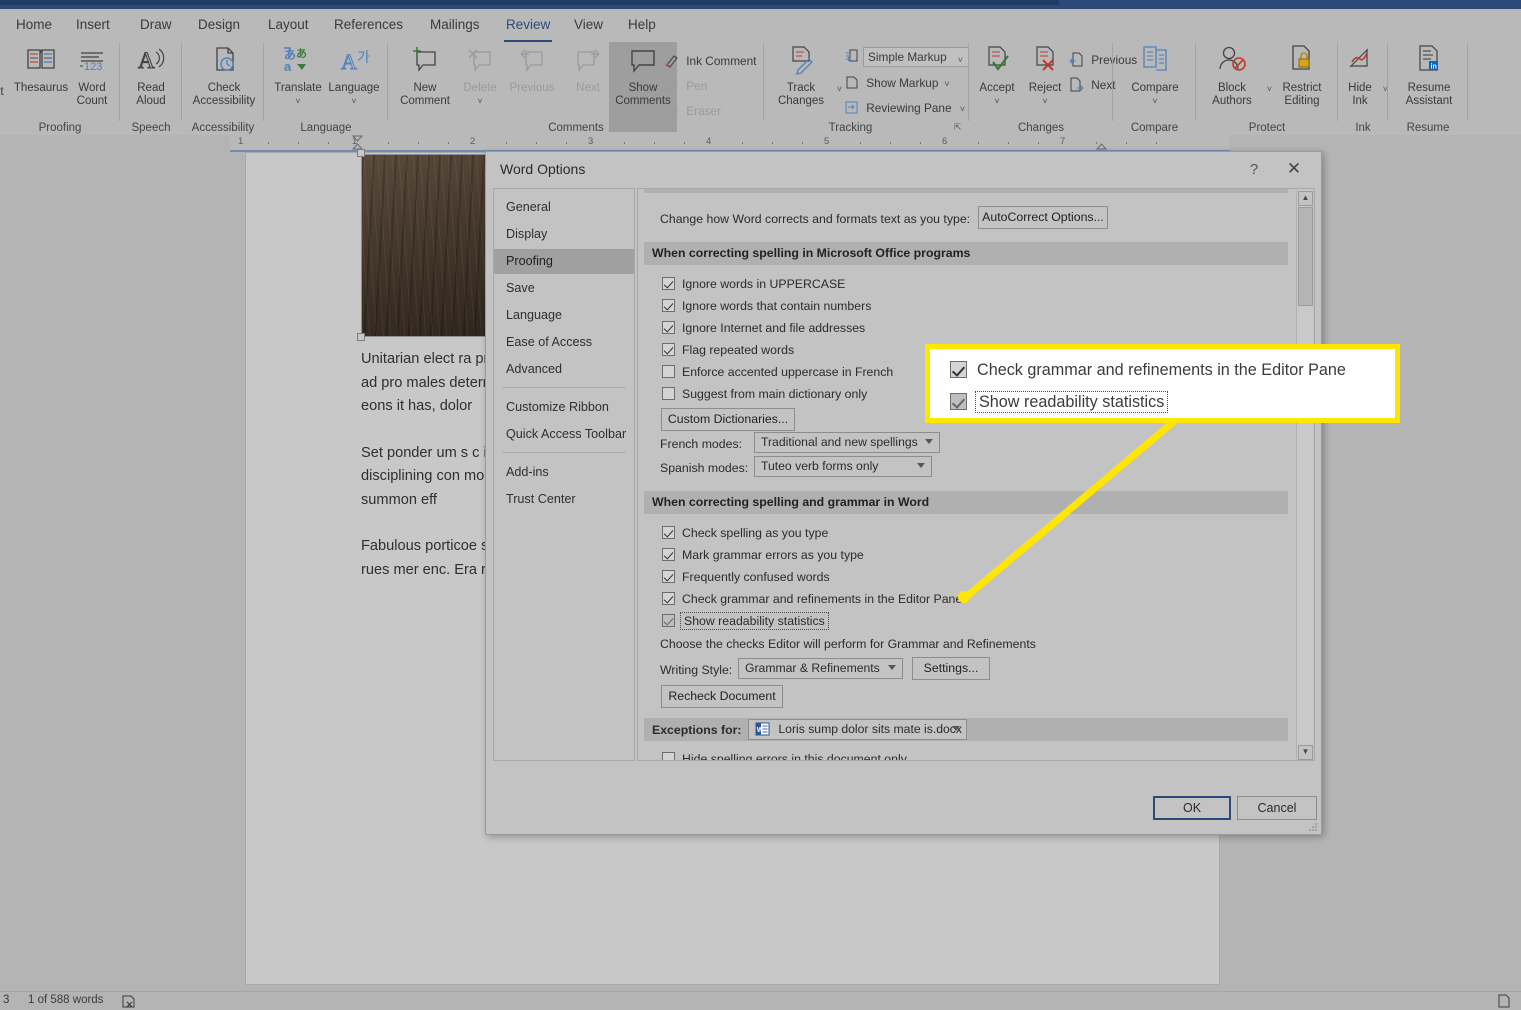  I want to click on markup-mode-dropdown: Simple Markup ˅, so click(916, 57).